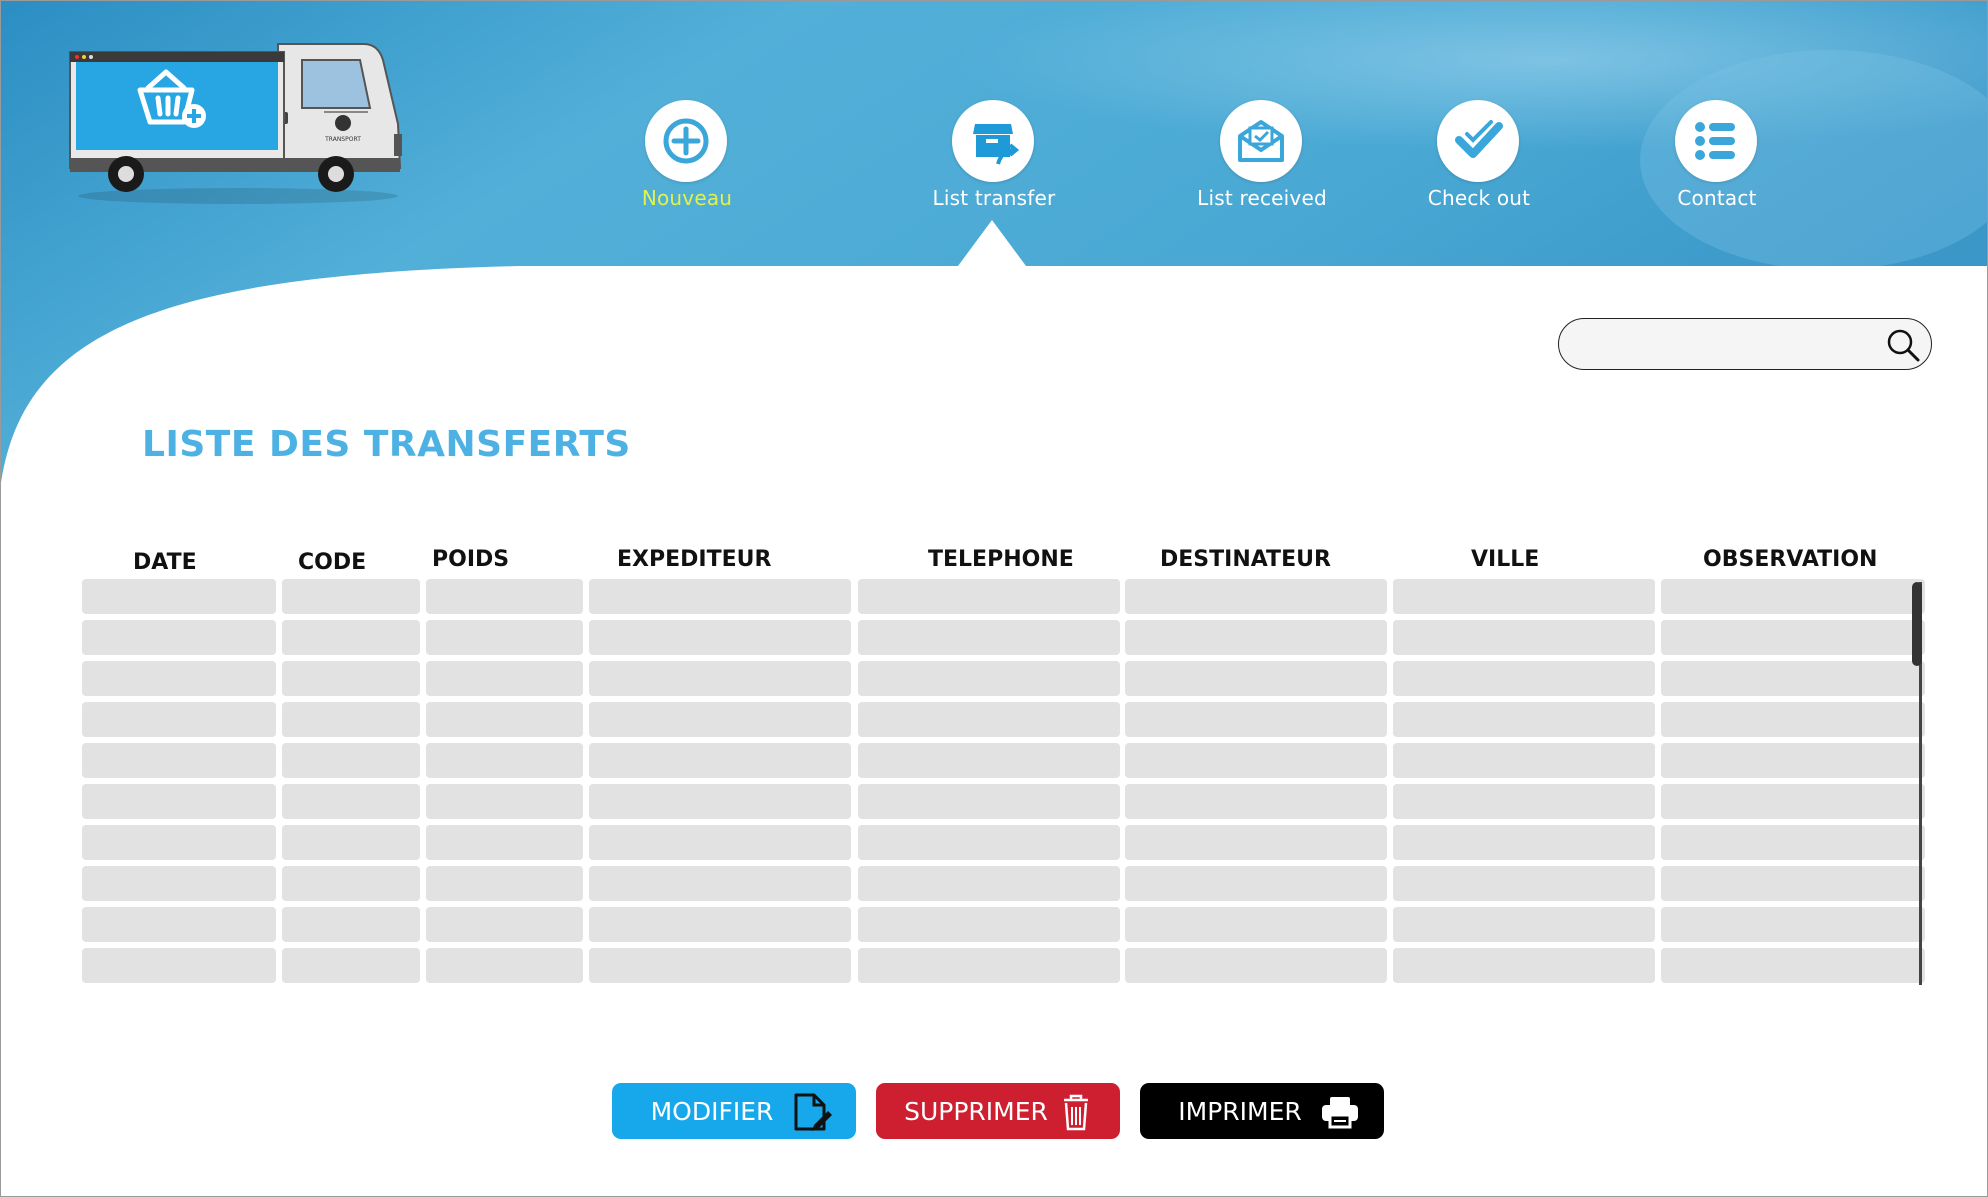  Describe the element at coordinates (1262, 160) in the screenshot. I see `nav-list-received: List received` at that location.